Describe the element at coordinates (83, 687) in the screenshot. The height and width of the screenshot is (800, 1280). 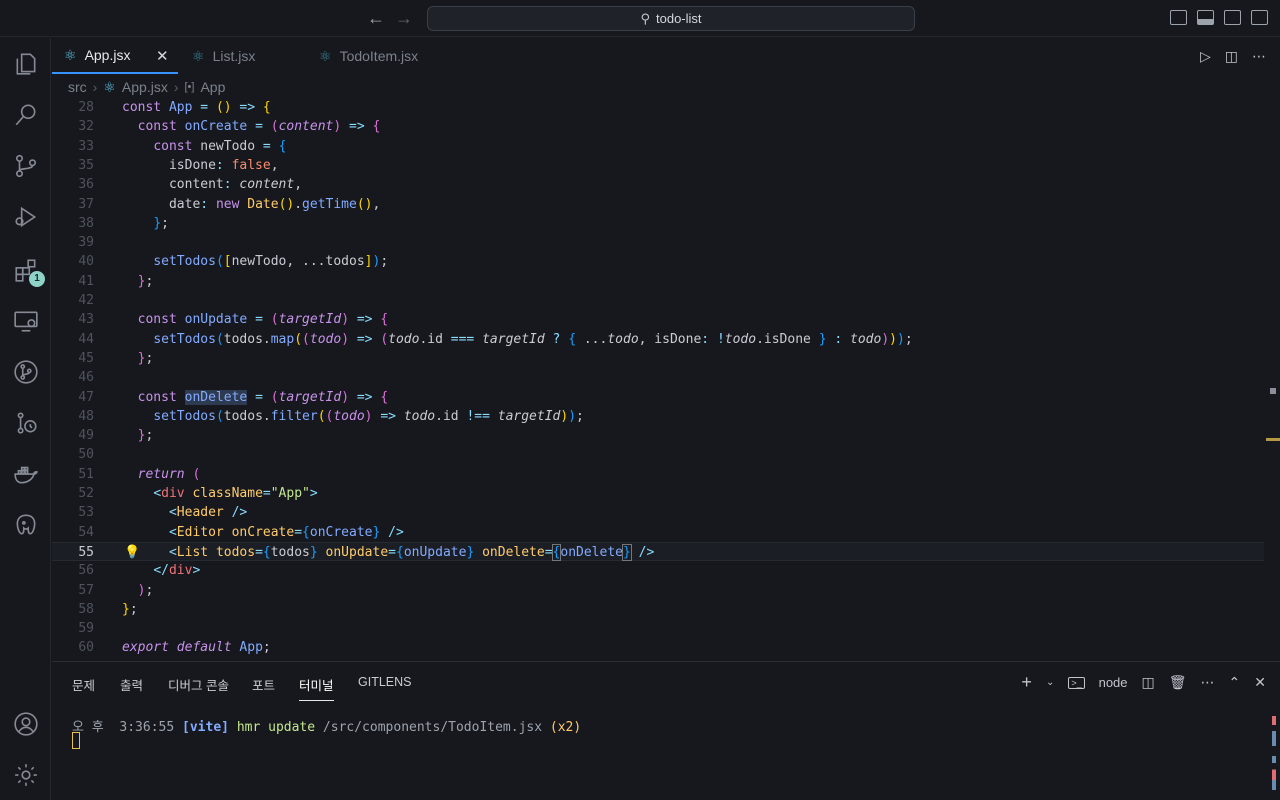
I see `tab-problems: 문제` at that location.